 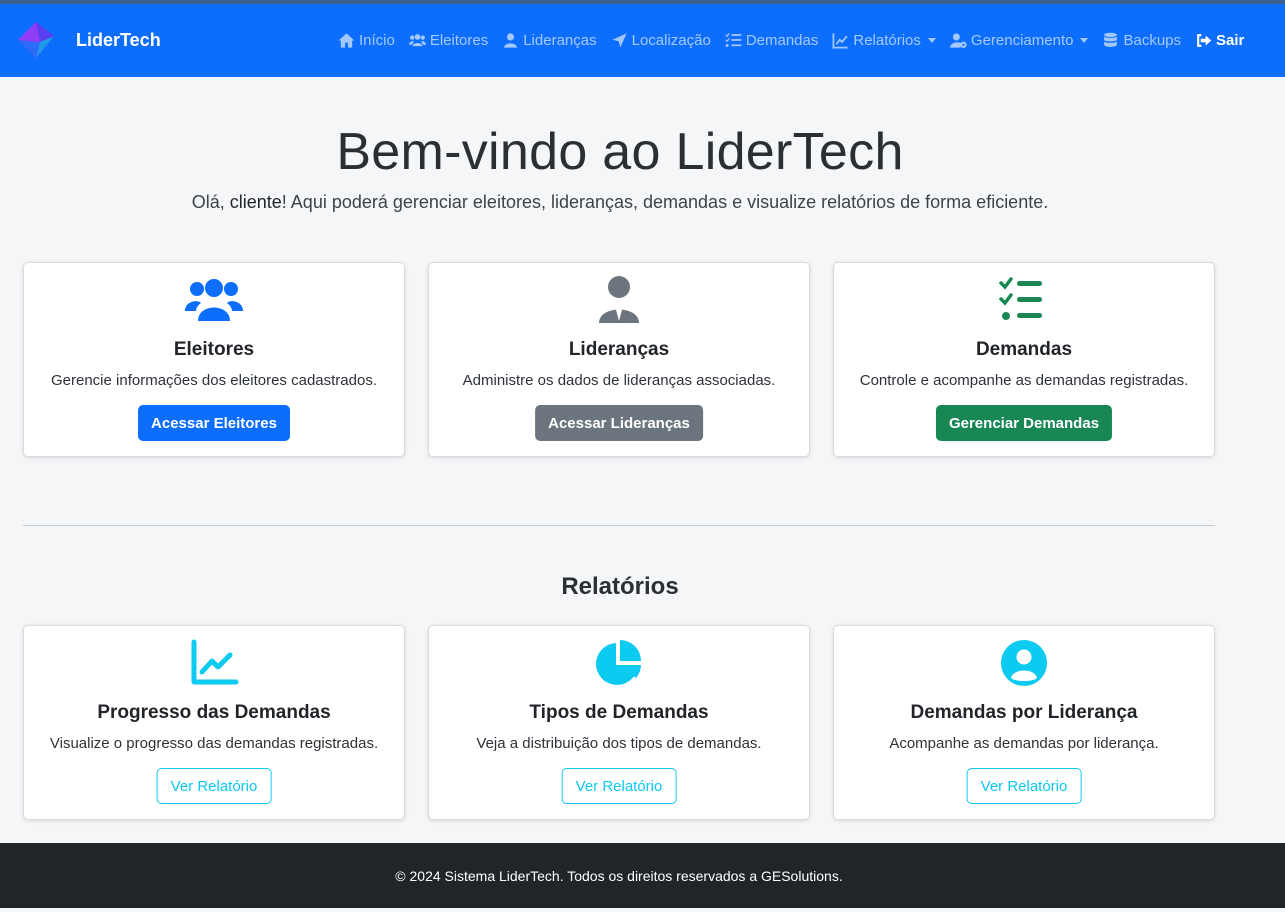 I want to click on nav-item-sair: Sair, so click(x=1219, y=40).